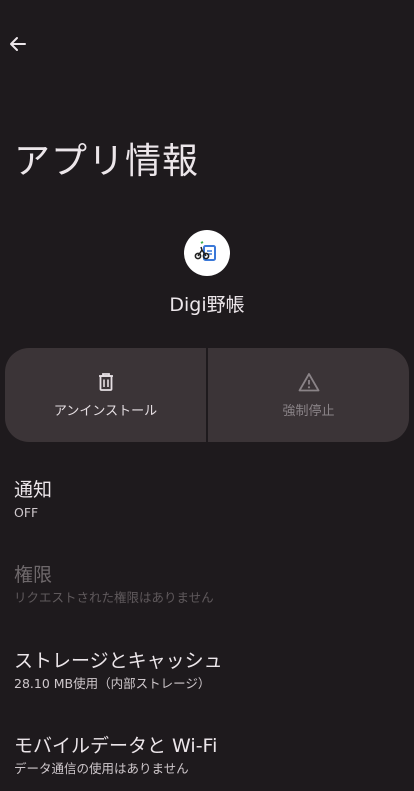 Image resolution: width=414 pixels, height=791 pixels. What do you see at coordinates (33, 490) in the screenshot?
I see `setting-title: 通知` at bounding box center [33, 490].